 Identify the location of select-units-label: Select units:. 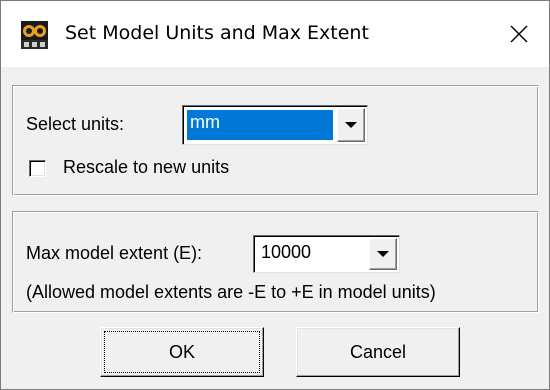
(75, 124).